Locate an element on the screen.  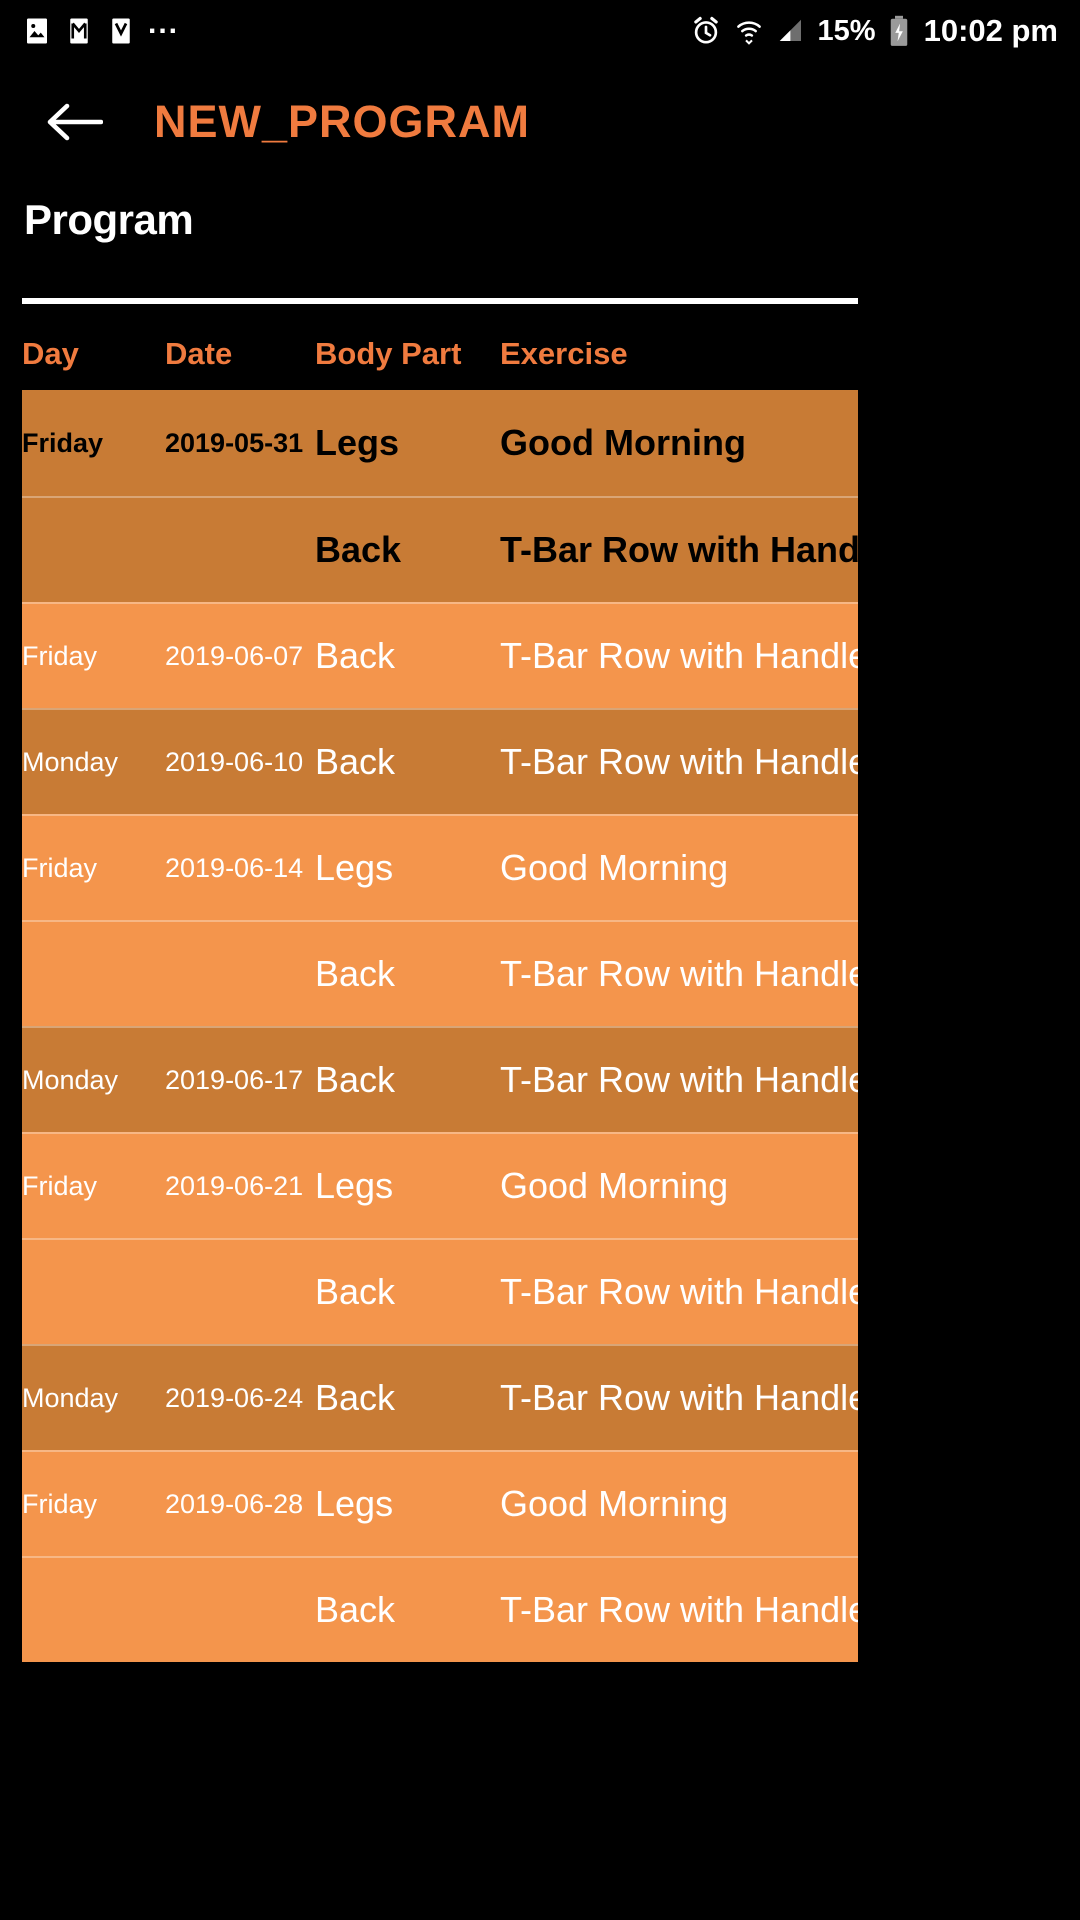
image-icon is located at coordinates (37, 31).